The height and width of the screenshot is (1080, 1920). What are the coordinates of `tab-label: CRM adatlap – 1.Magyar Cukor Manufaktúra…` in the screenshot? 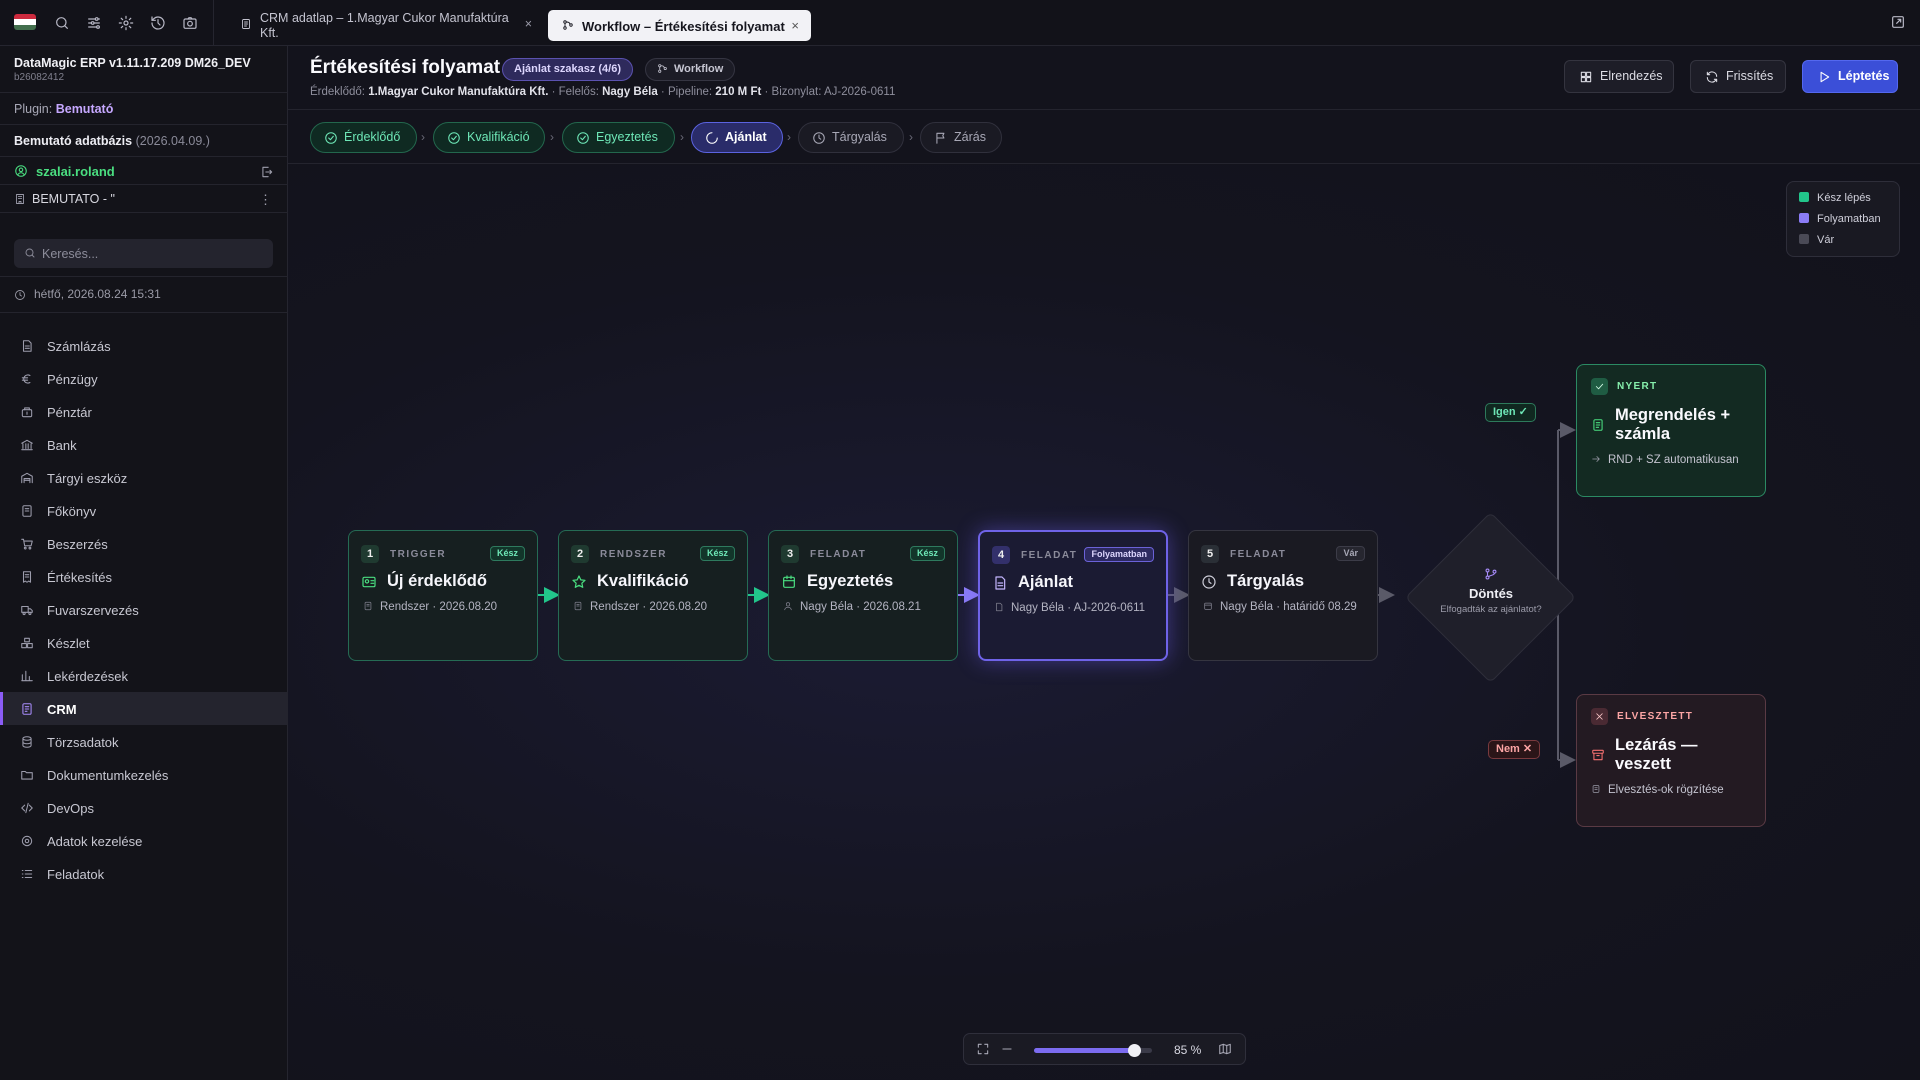 It's located at (384, 25).